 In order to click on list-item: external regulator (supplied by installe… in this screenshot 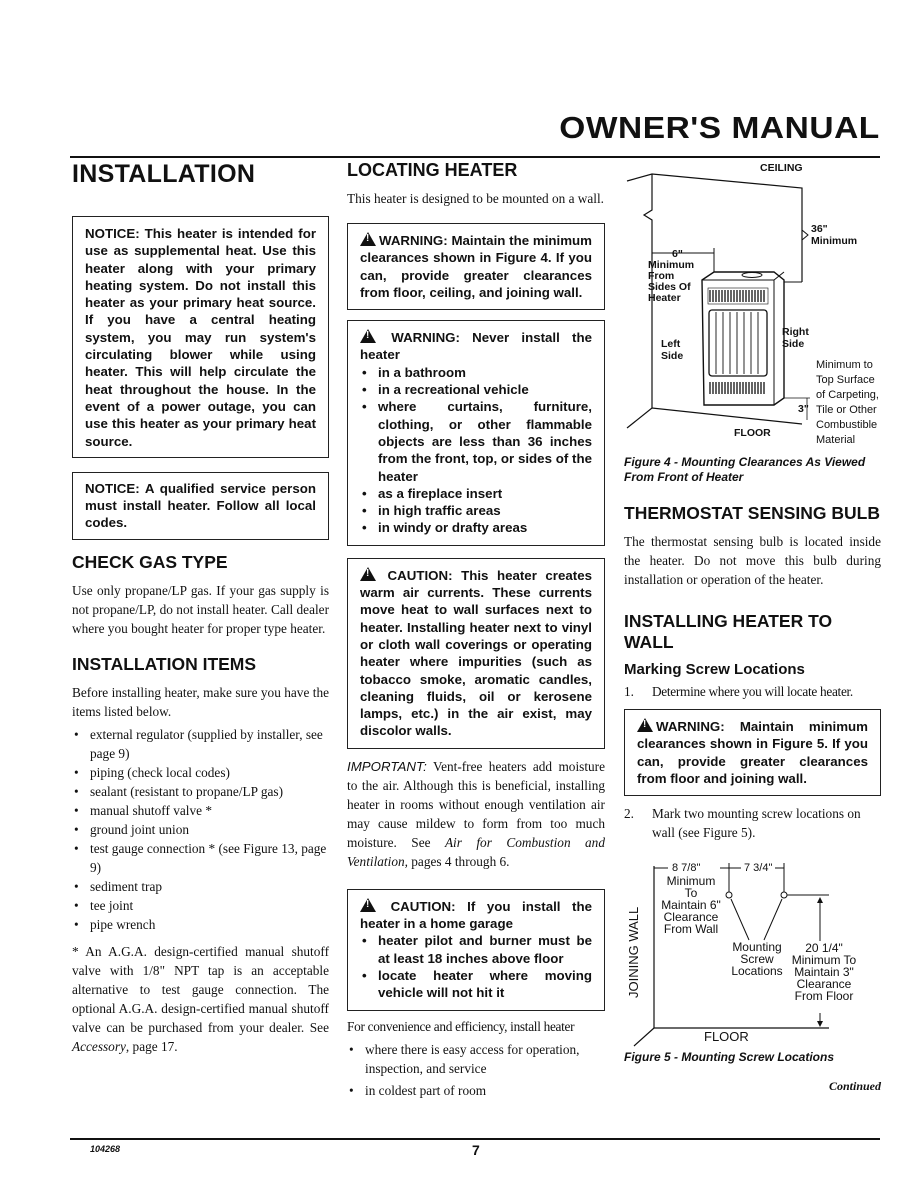, I will do `click(200, 744)`.